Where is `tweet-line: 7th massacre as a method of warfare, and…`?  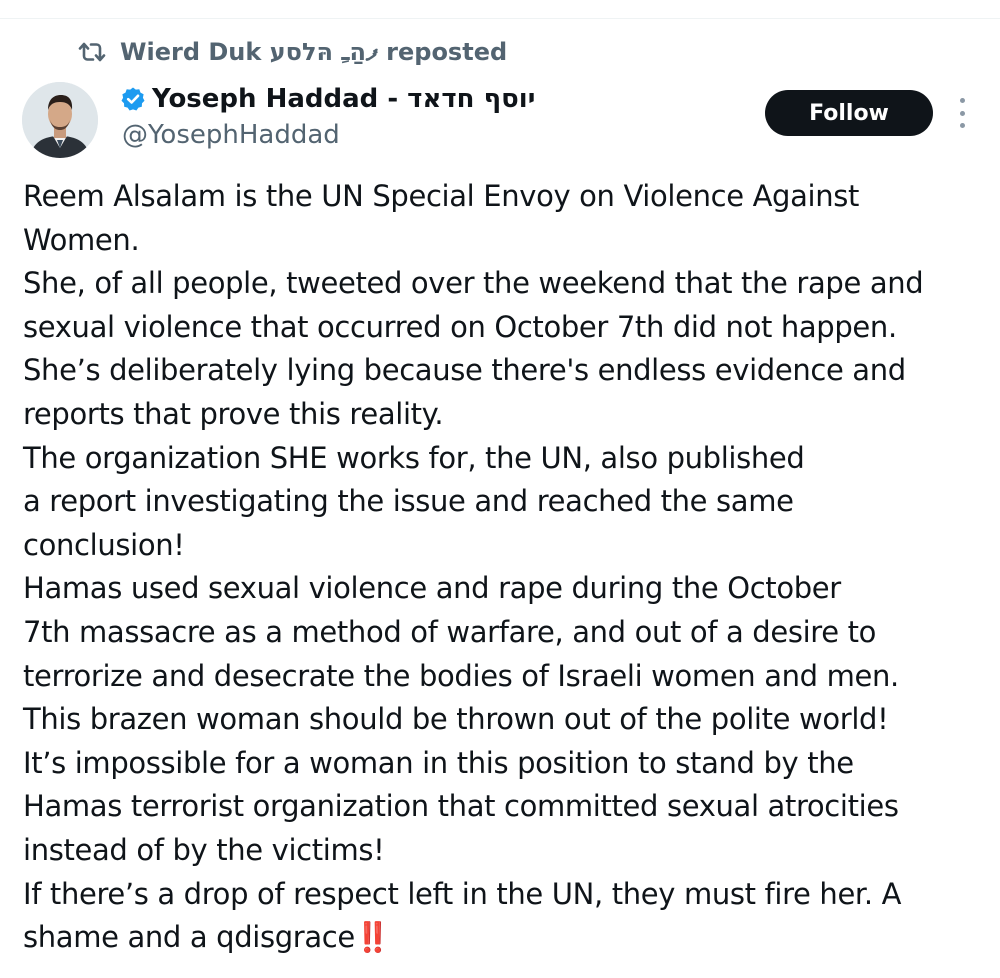 tweet-line: 7th massacre as a method of warfare, and… is located at coordinates (450, 631).